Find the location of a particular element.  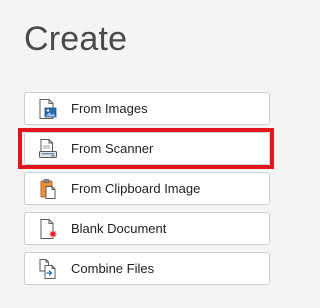

from-images-button: From Images is located at coordinates (147, 108).